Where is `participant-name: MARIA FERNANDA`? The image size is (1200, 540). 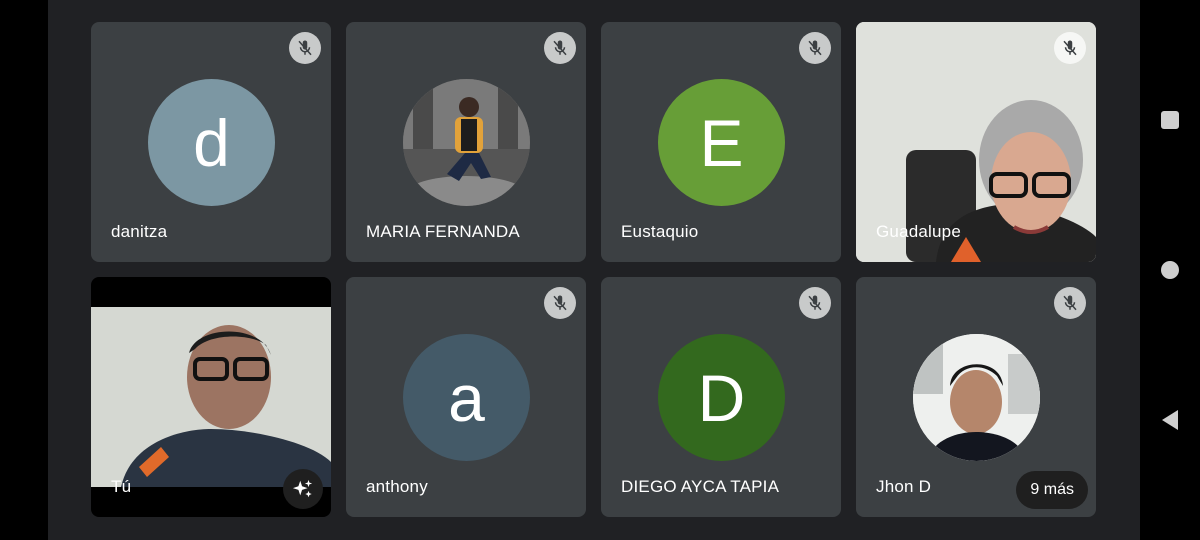
participant-name: MARIA FERNANDA is located at coordinates (443, 231).